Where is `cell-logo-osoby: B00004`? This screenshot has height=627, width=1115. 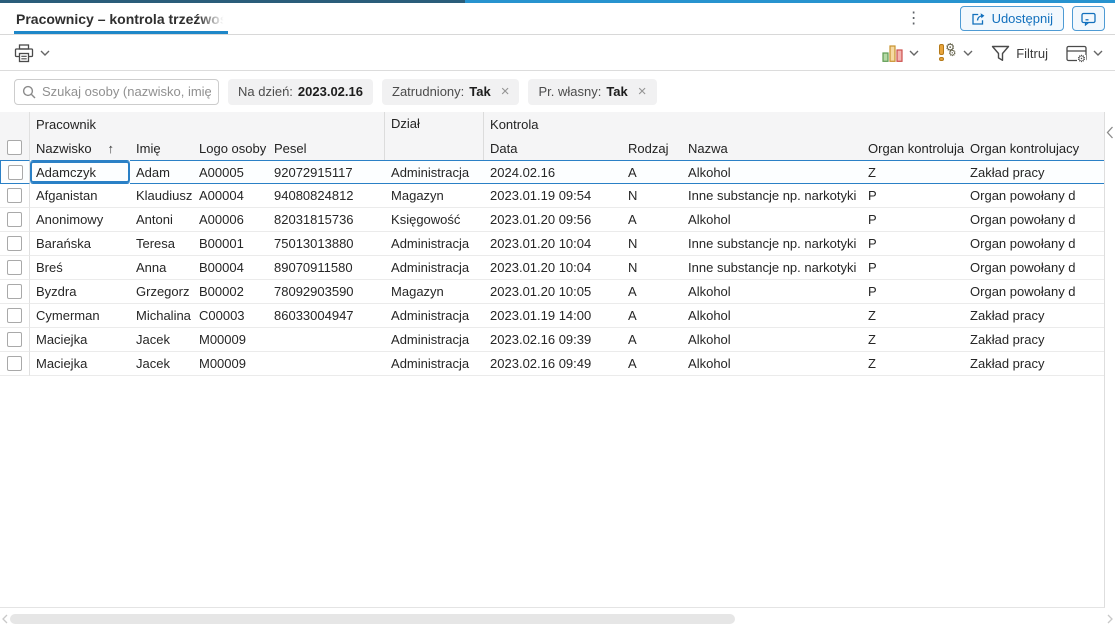 cell-logo-osoby: B00004 is located at coordinates (230, 268).